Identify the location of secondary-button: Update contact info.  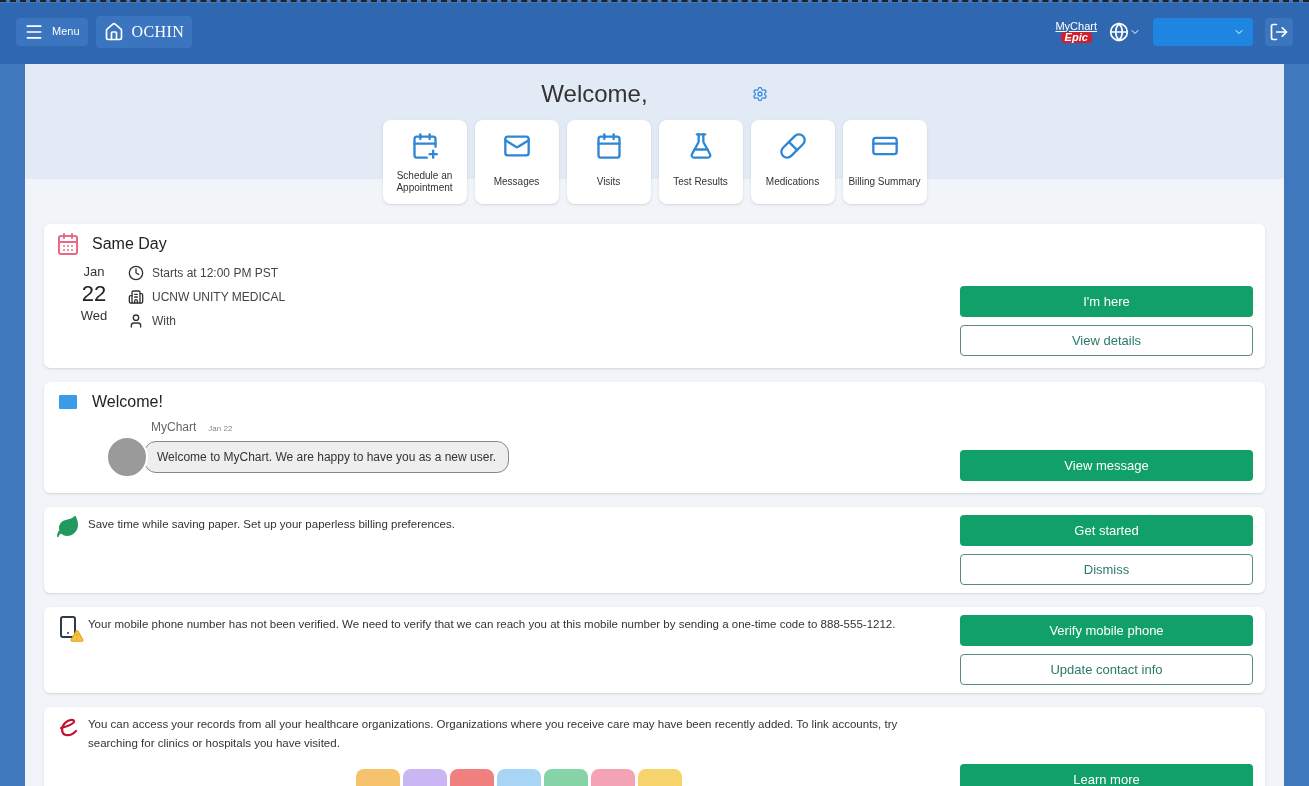
(1106, 669).